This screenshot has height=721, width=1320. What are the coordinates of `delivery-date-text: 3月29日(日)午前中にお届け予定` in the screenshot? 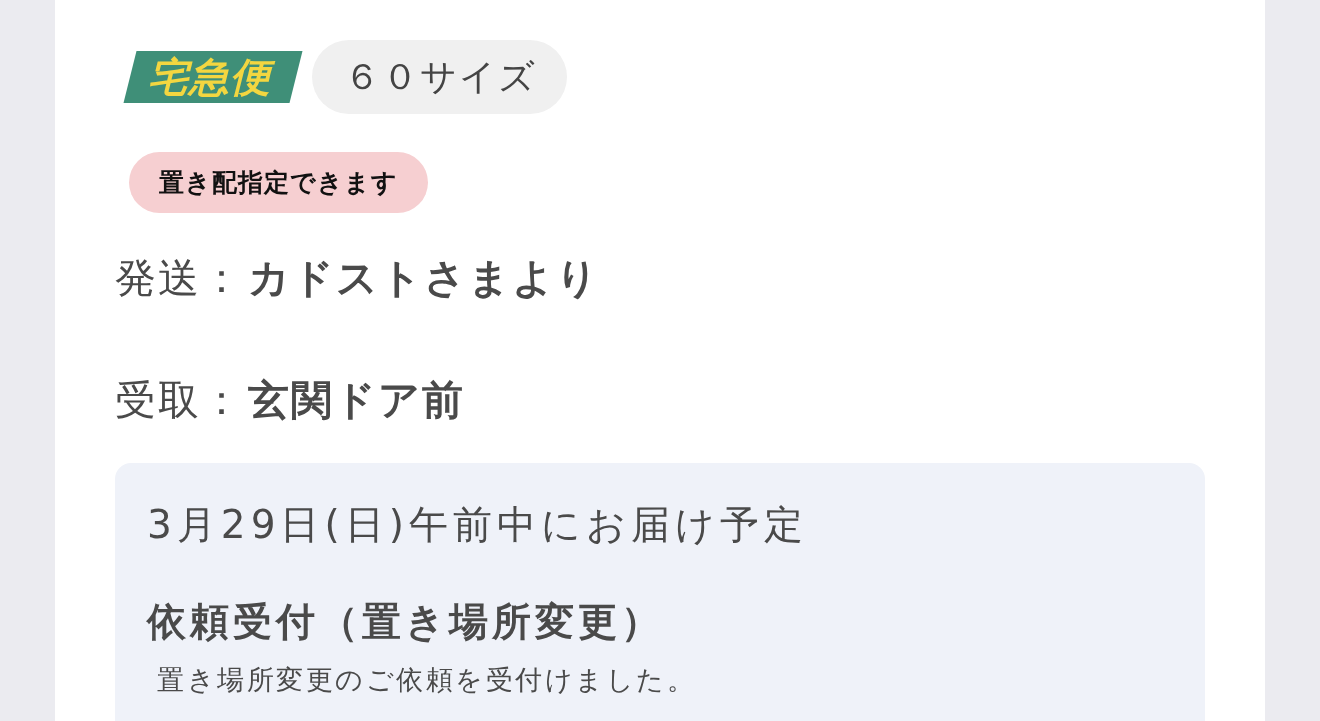 It's located at (477, 525).